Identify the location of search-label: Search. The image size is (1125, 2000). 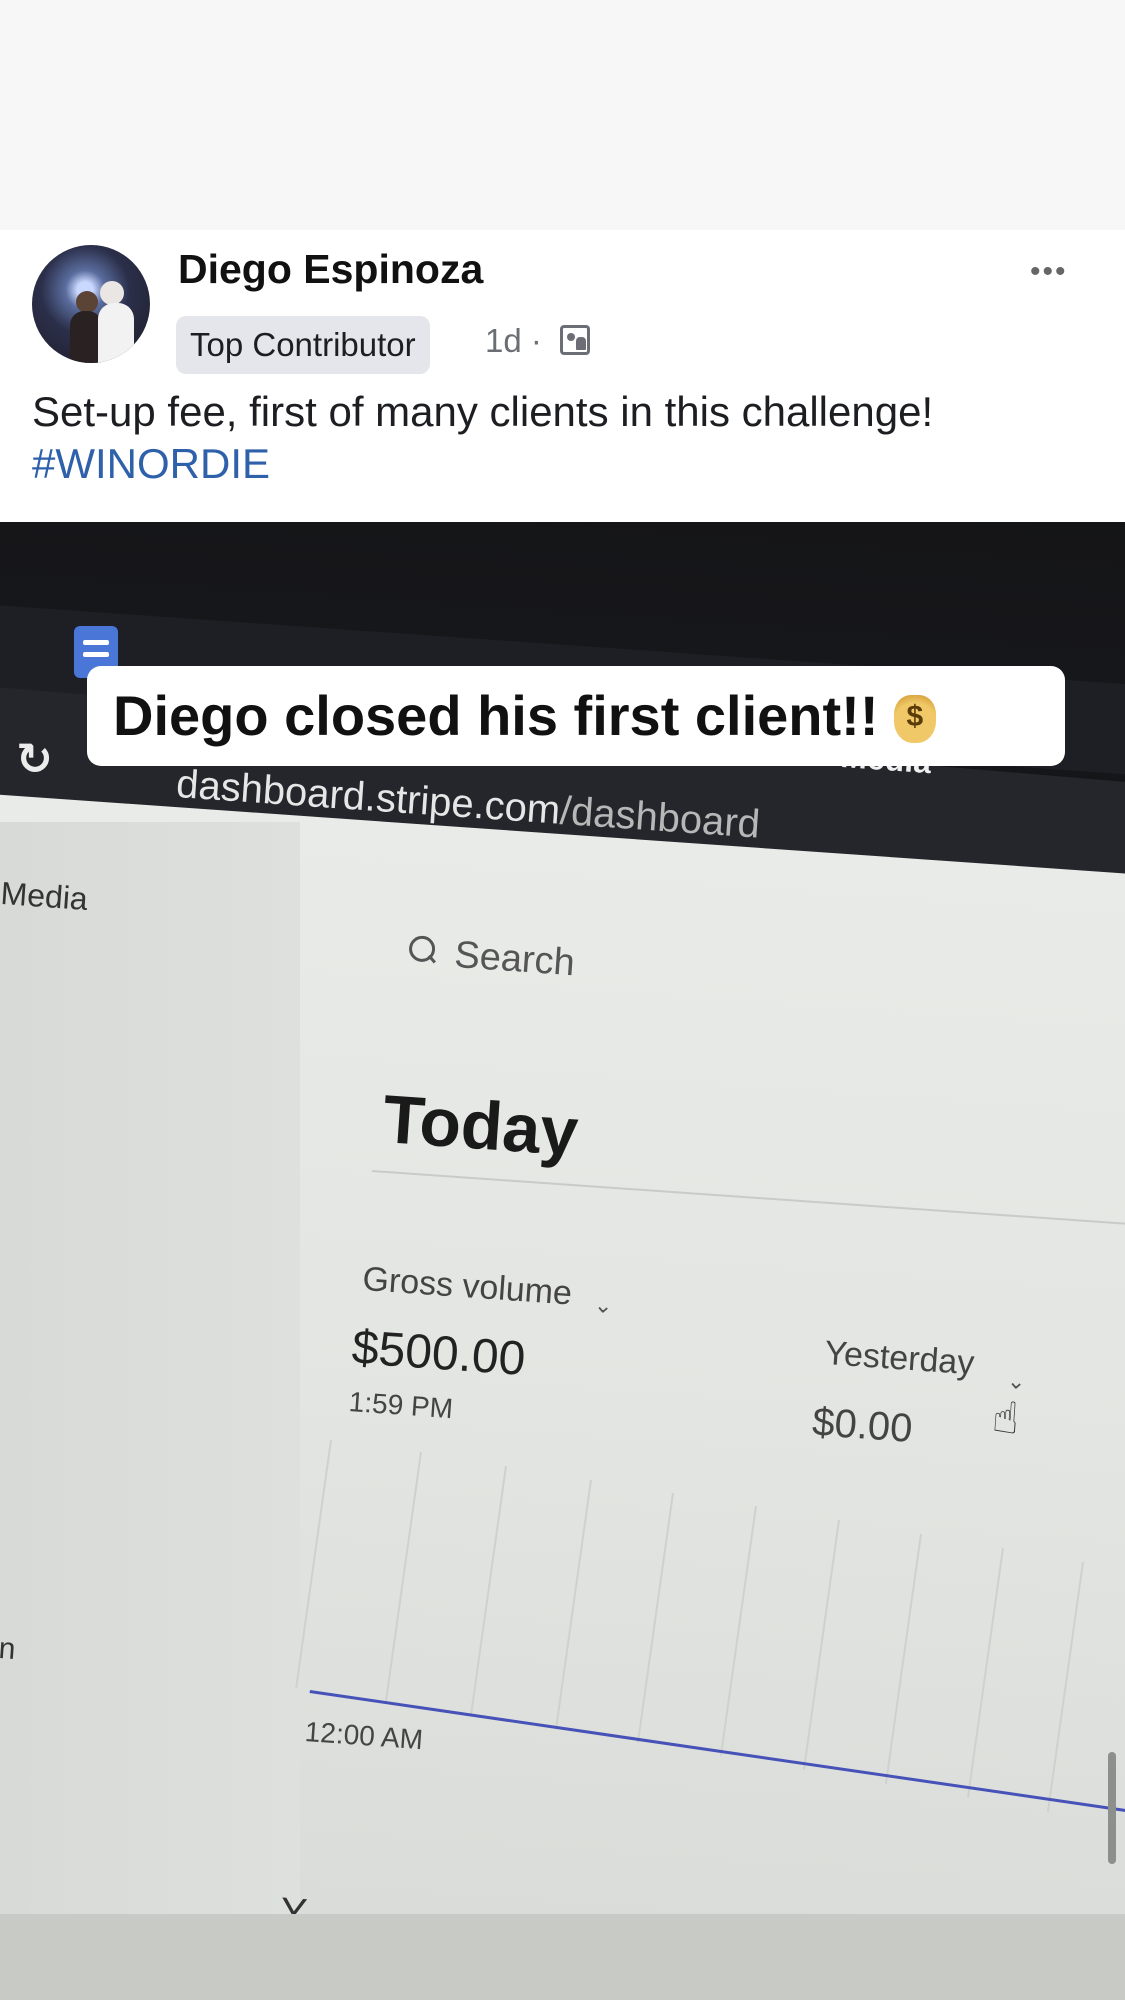
(515, 959).